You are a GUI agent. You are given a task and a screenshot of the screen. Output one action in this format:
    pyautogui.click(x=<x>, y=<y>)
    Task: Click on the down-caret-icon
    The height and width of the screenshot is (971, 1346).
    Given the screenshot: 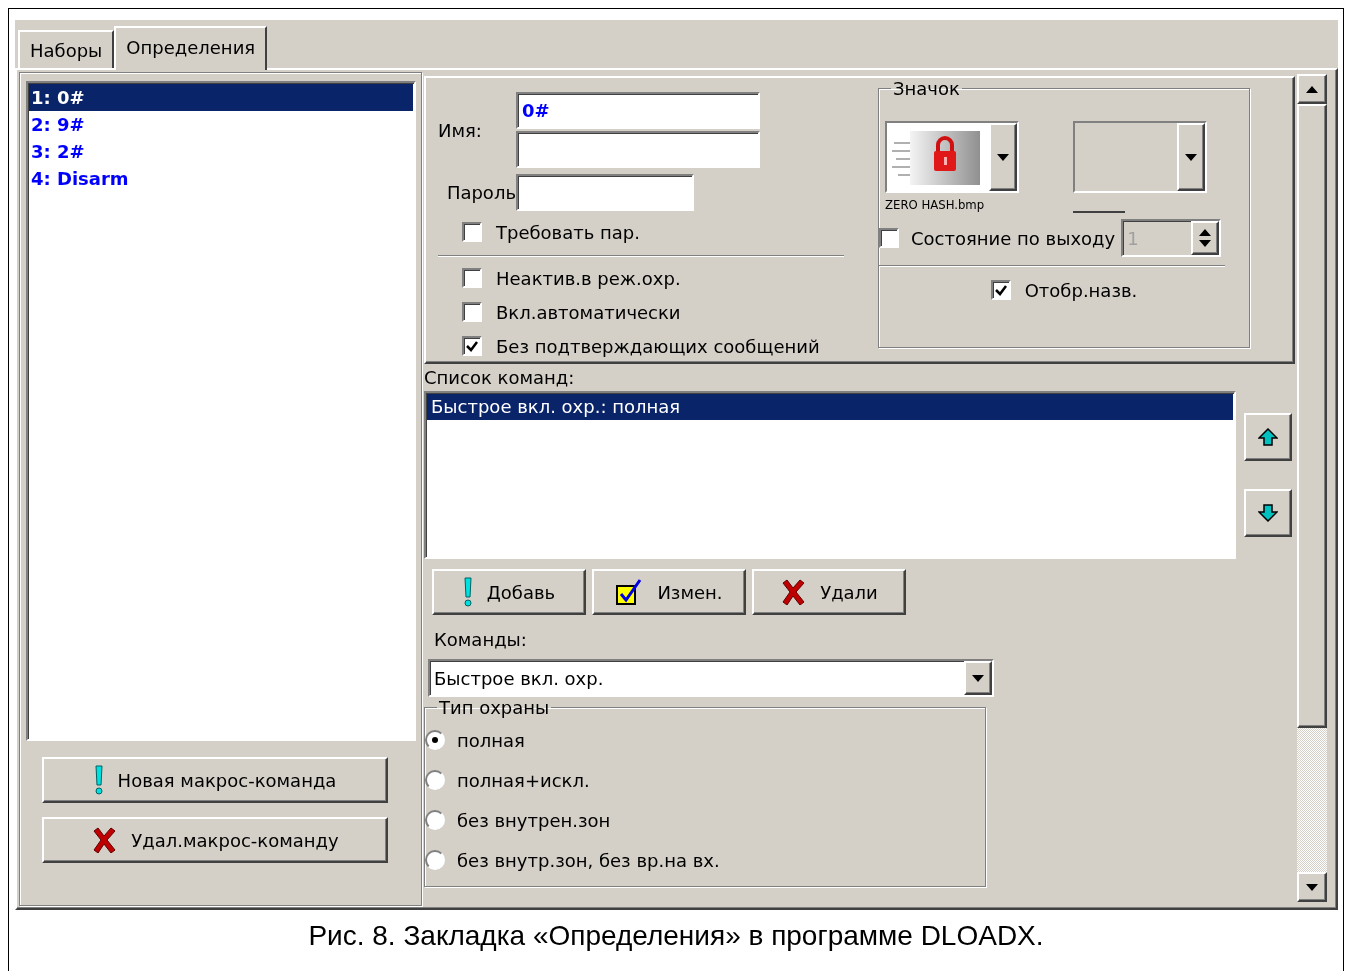 What is the action you would take?
    pyautogui.click(x=1312, y=887)
    